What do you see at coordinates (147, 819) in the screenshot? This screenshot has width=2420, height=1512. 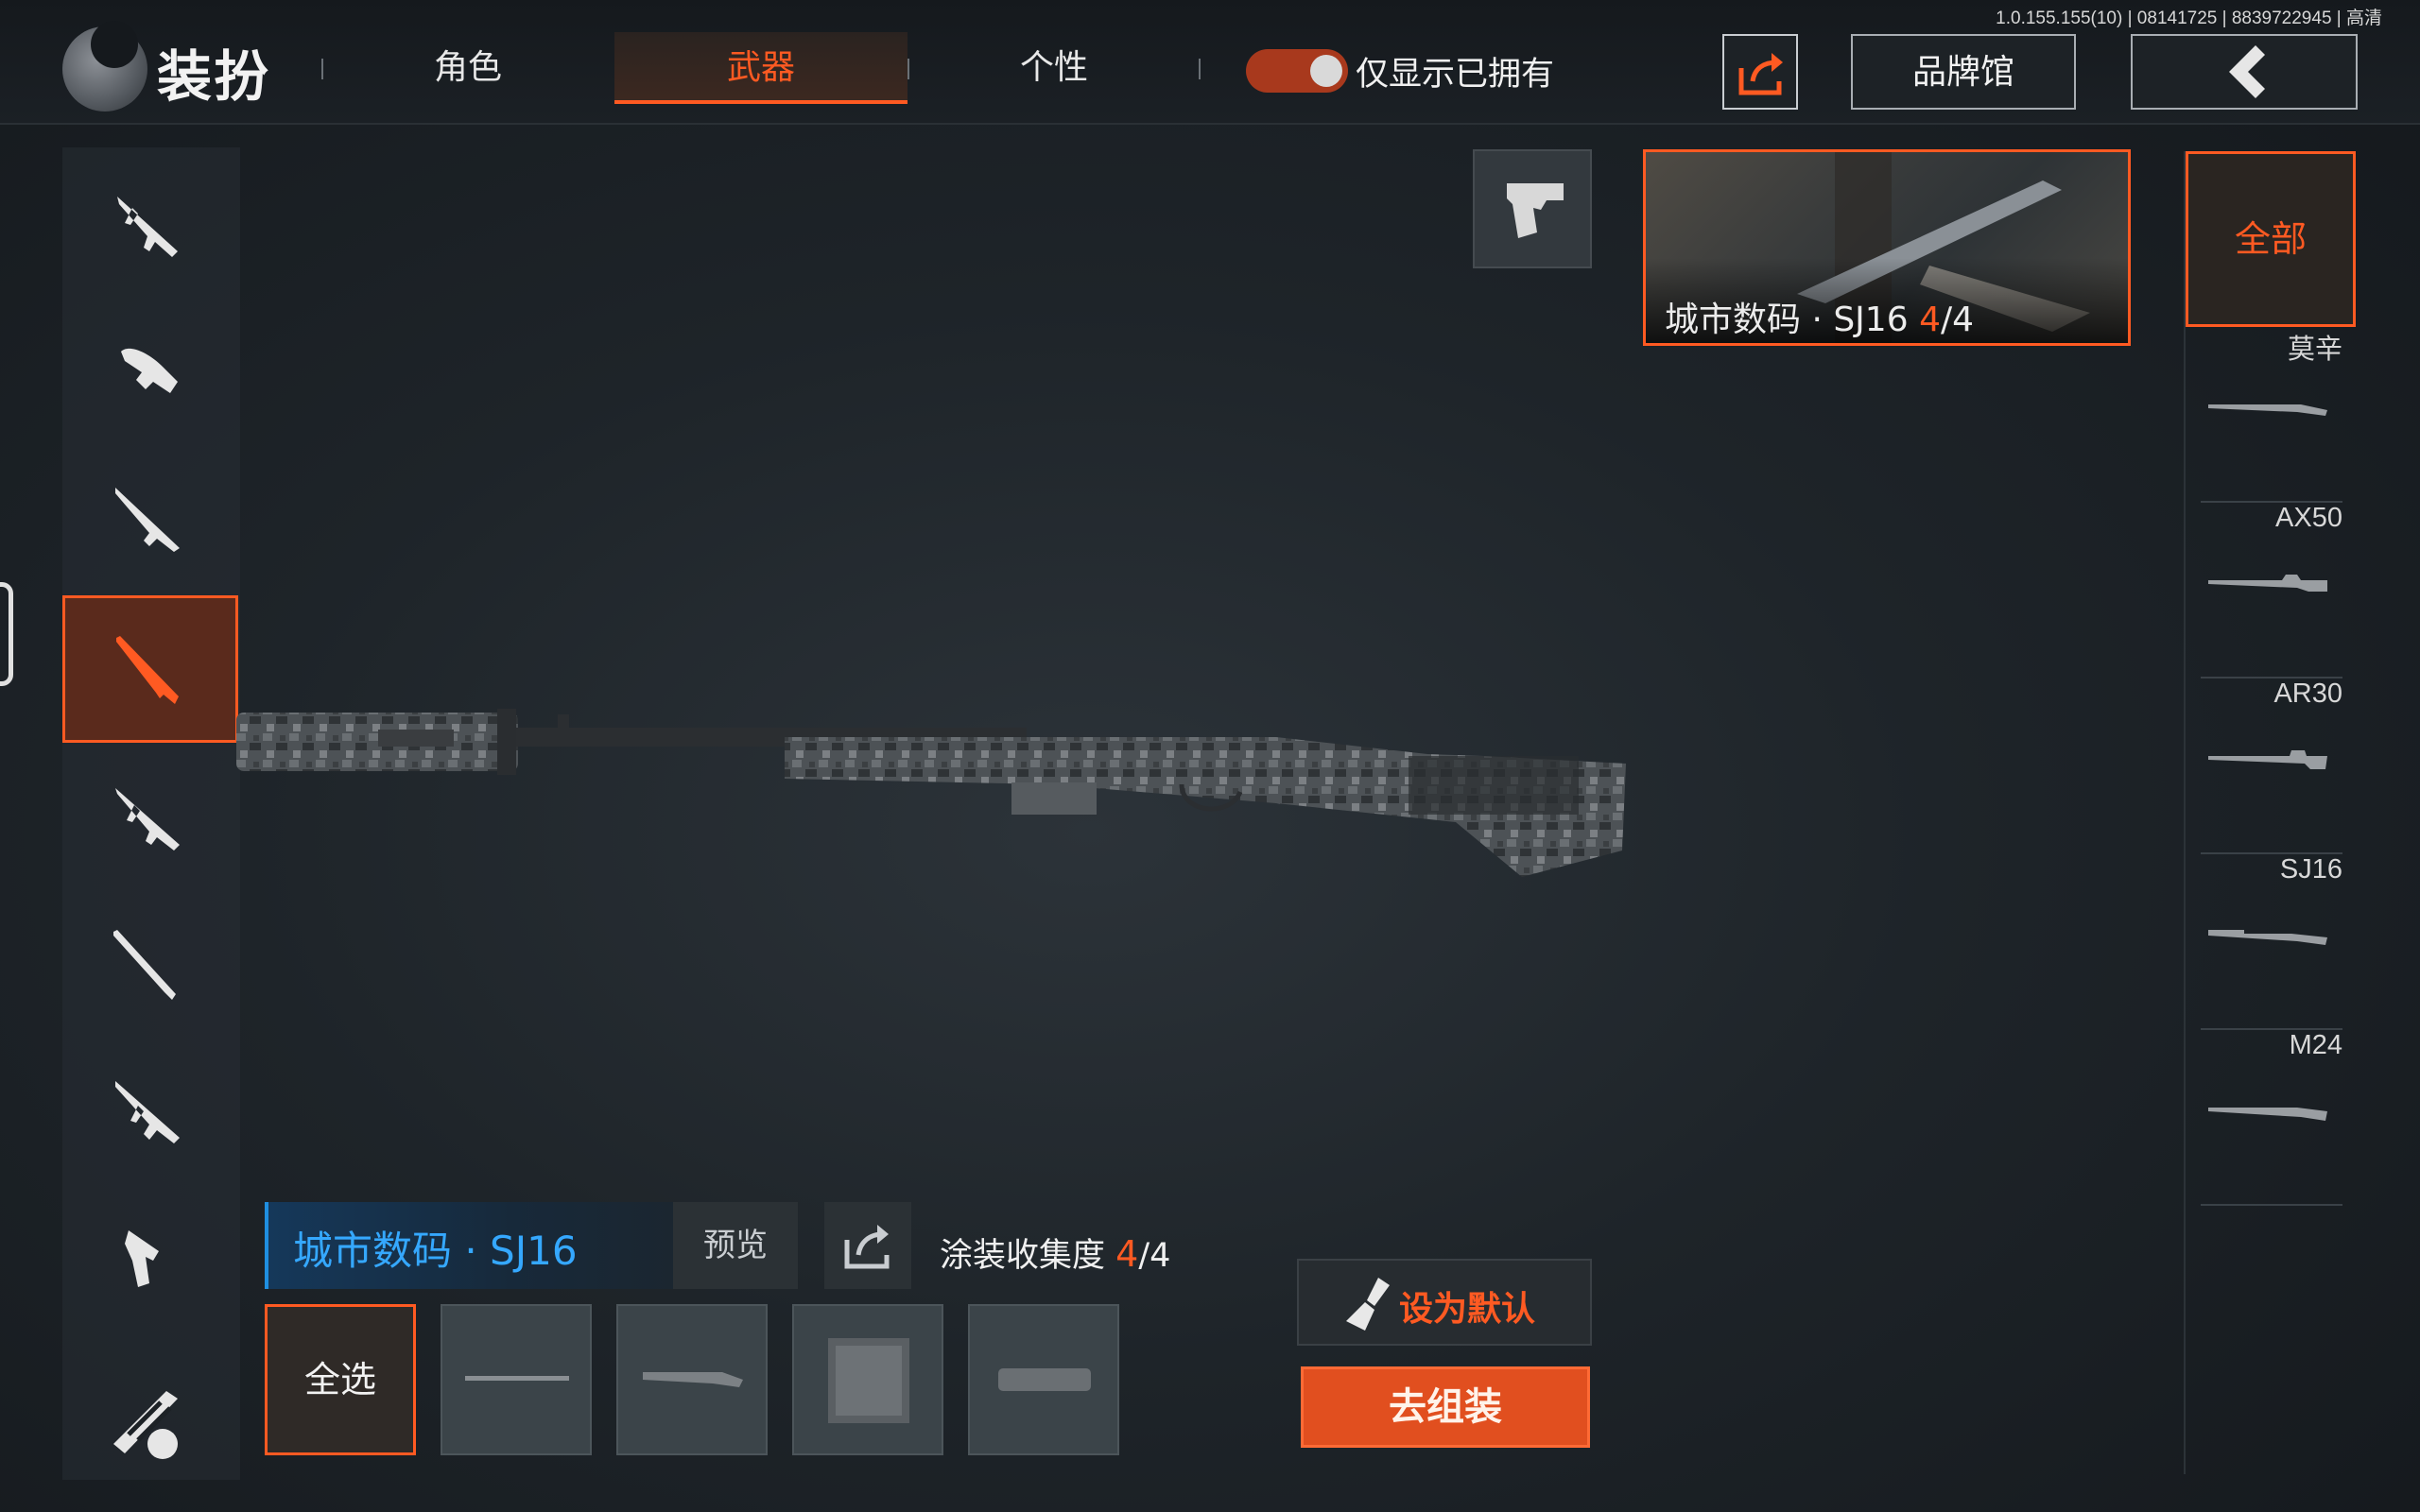 I see `assault-rifle-alt-icon` at bounding box center [147, 819].